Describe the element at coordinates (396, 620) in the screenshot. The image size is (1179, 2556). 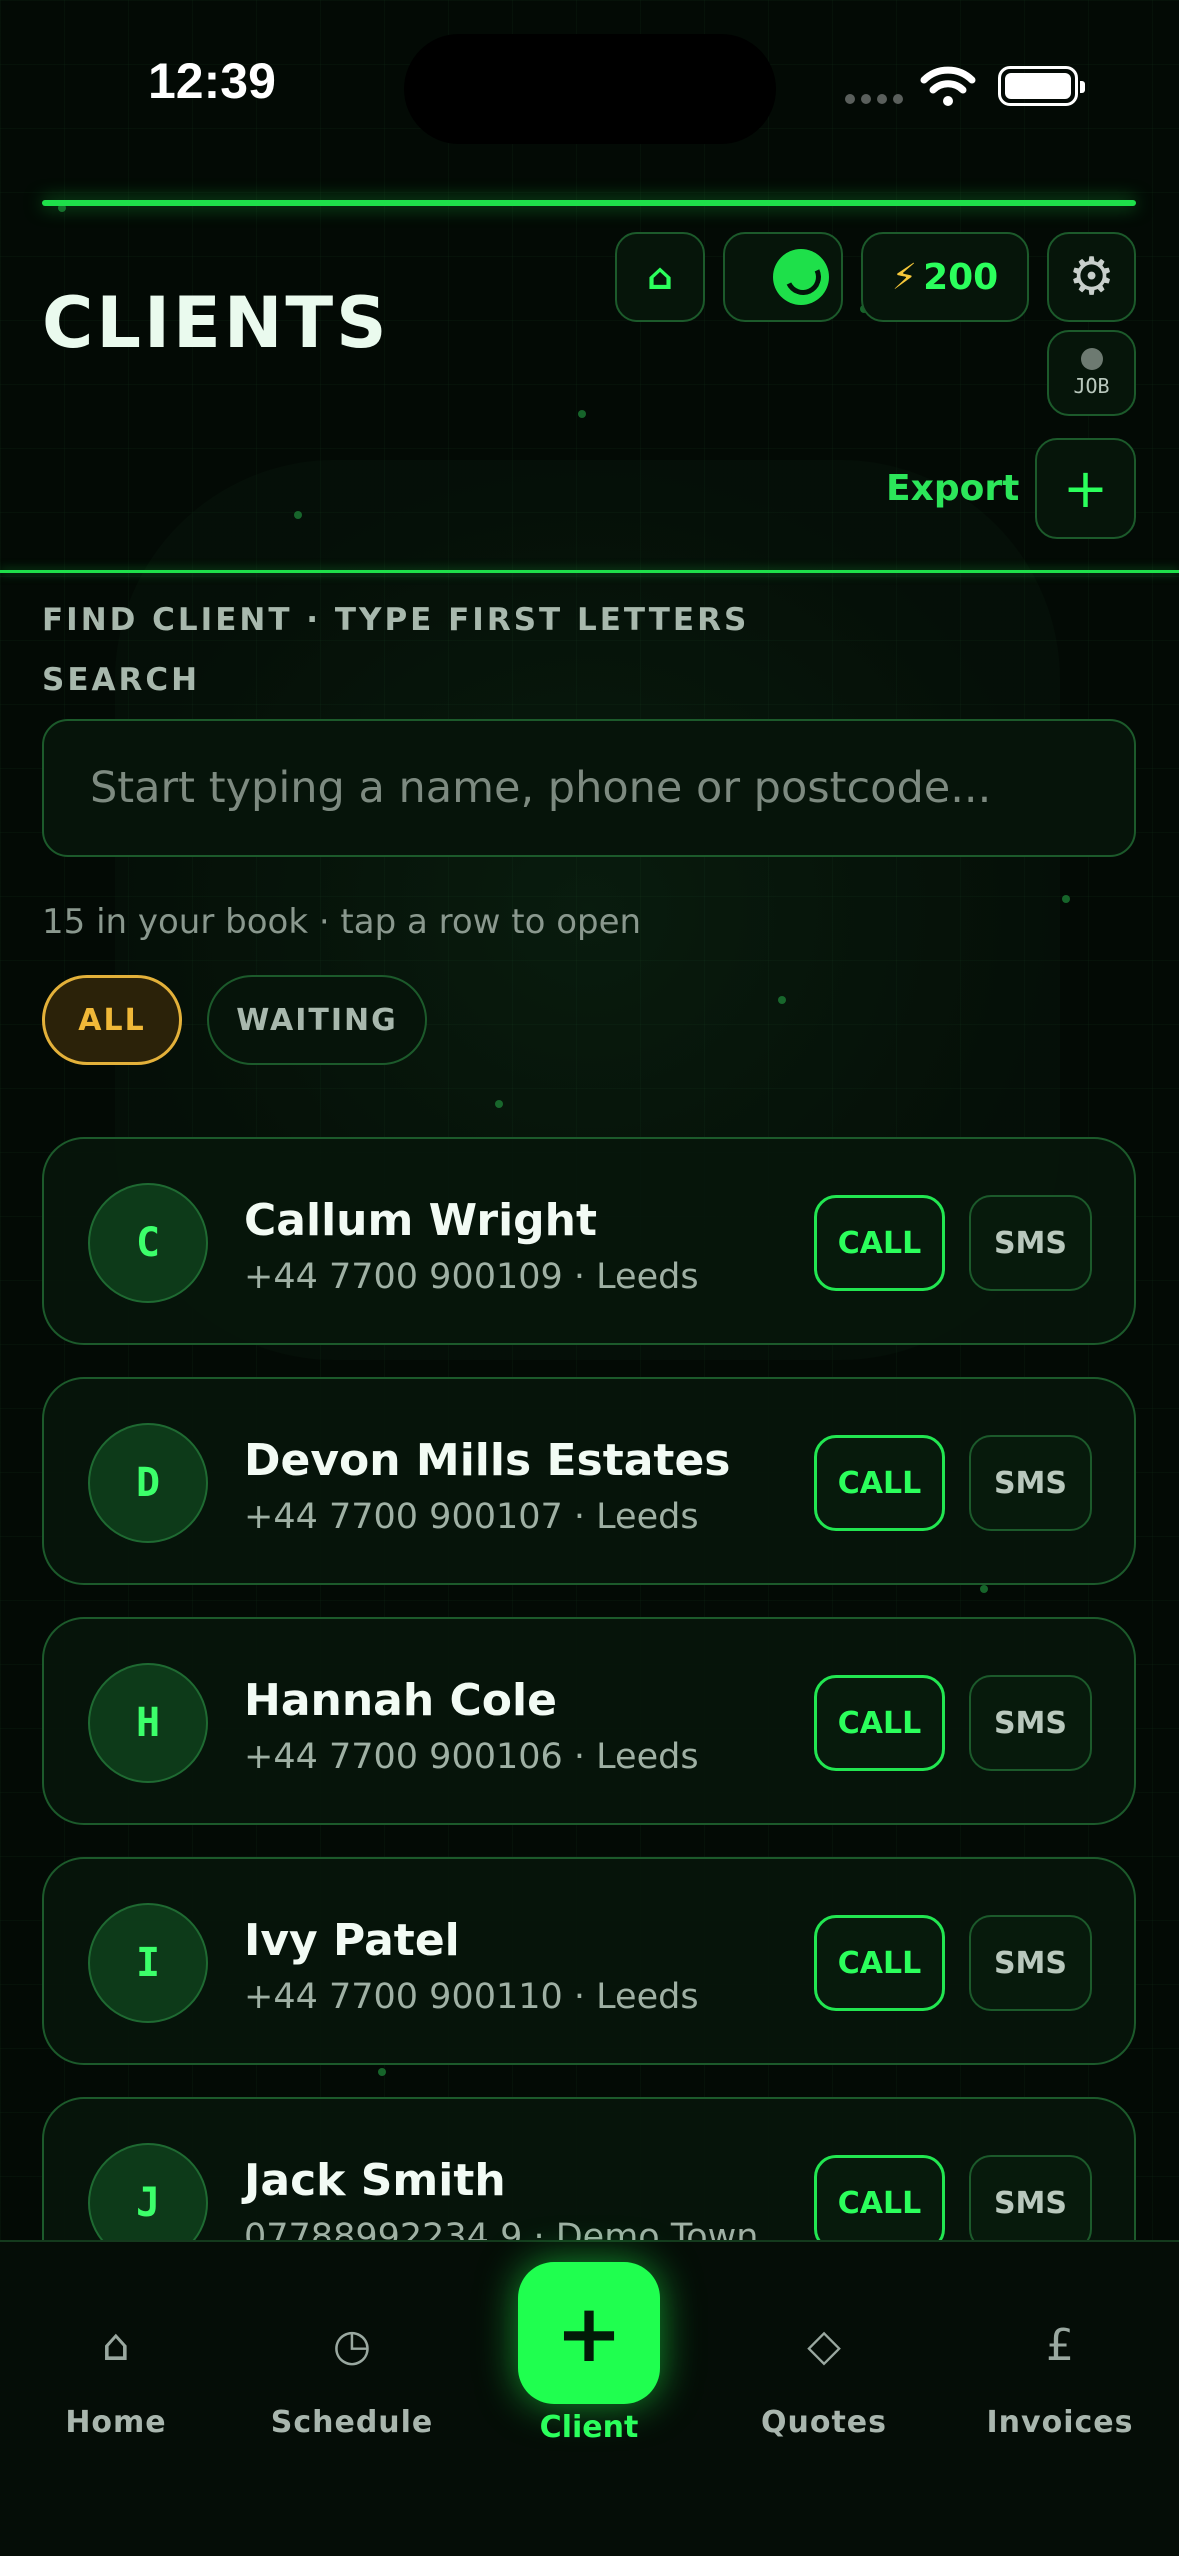
I see `find-client-label: FIND CLIENT · TYPE FIRST LETTERS` at that location.